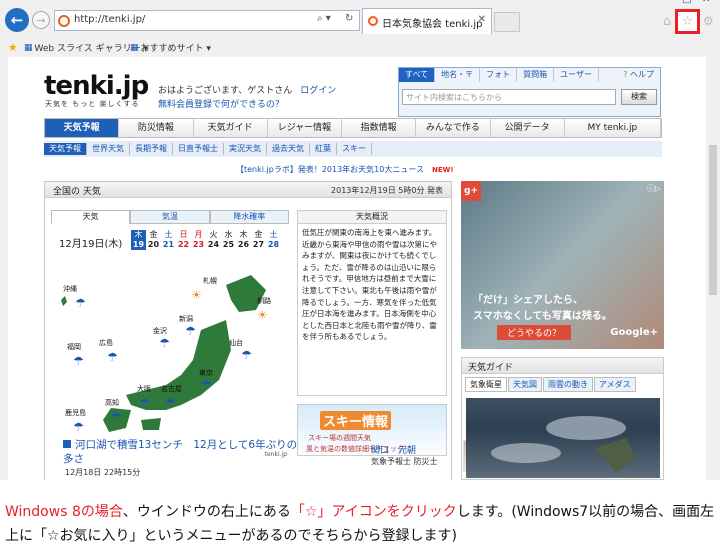 The height and width of the screenshot is (556, 720). I want to click on date-cell: 木 19, so click(138, 240).